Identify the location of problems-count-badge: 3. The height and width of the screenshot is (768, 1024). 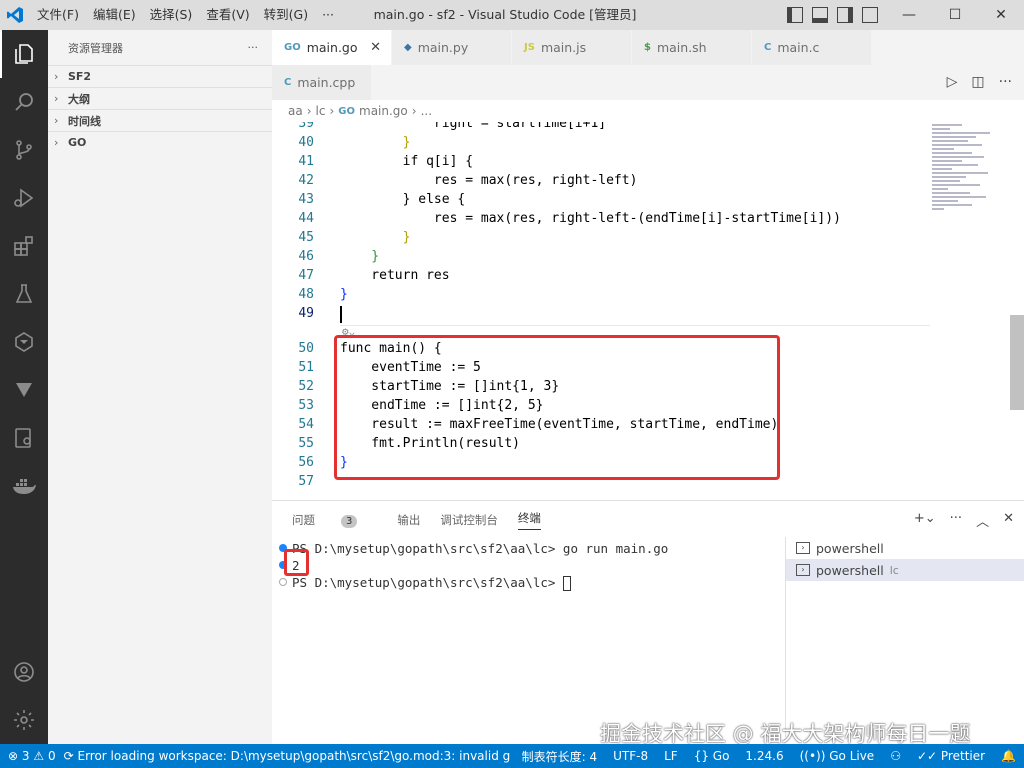
(349, 521).